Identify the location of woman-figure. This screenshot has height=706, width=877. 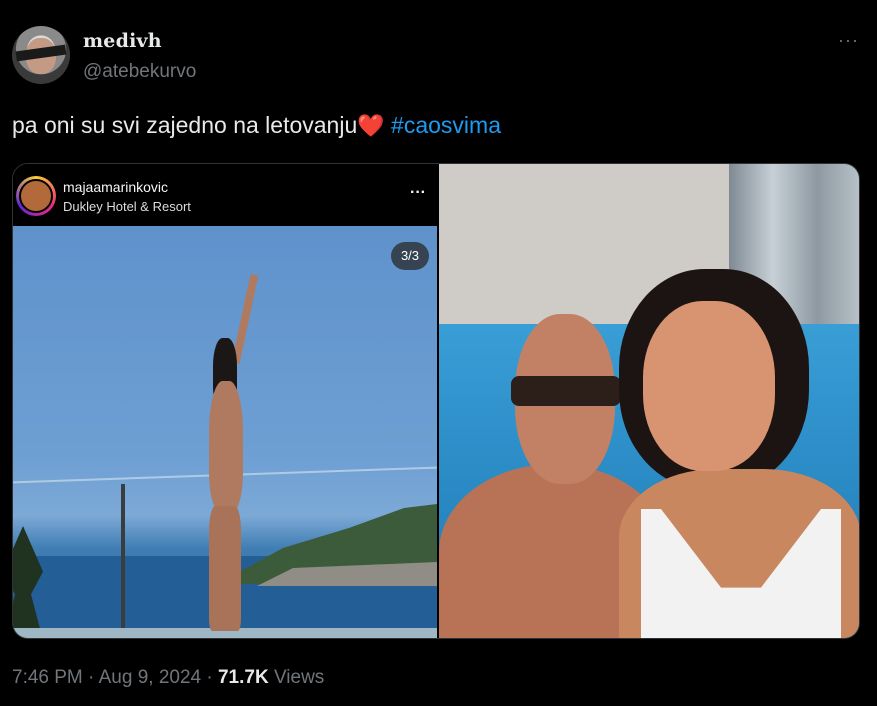
(739, 453).